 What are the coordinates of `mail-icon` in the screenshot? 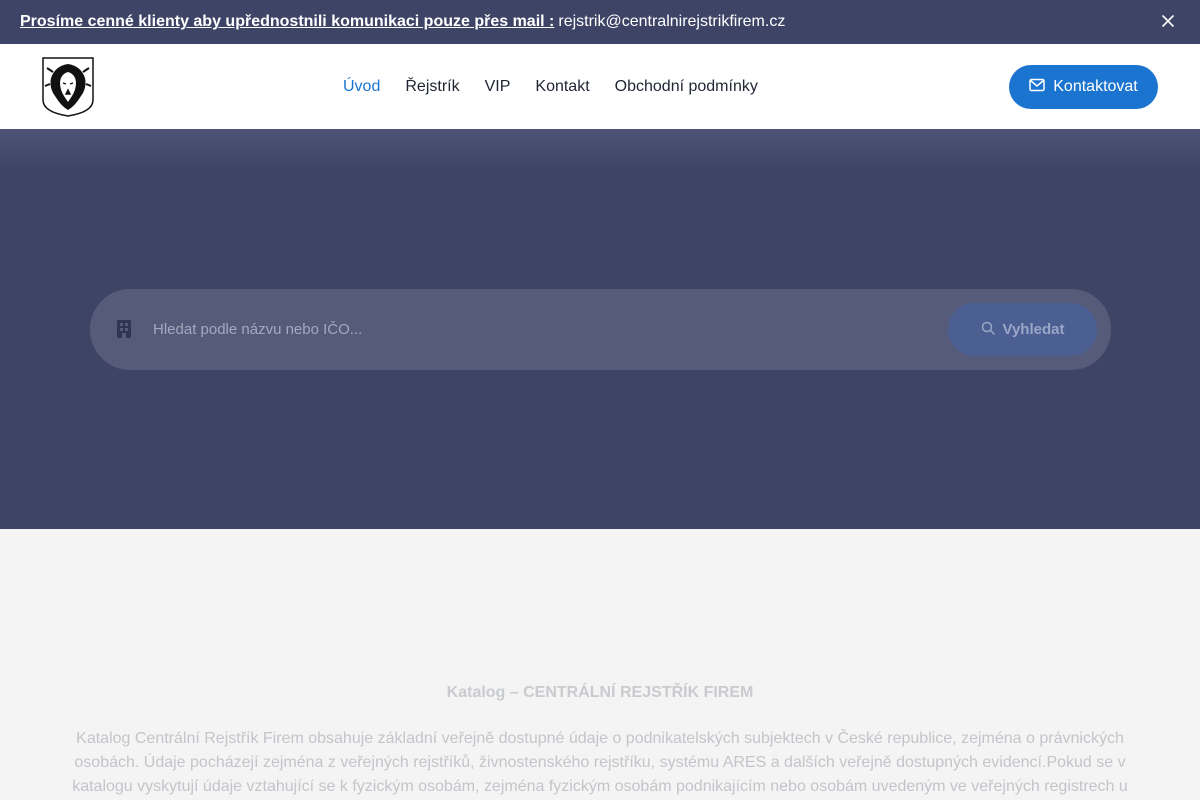 It's located at (1037, 87).